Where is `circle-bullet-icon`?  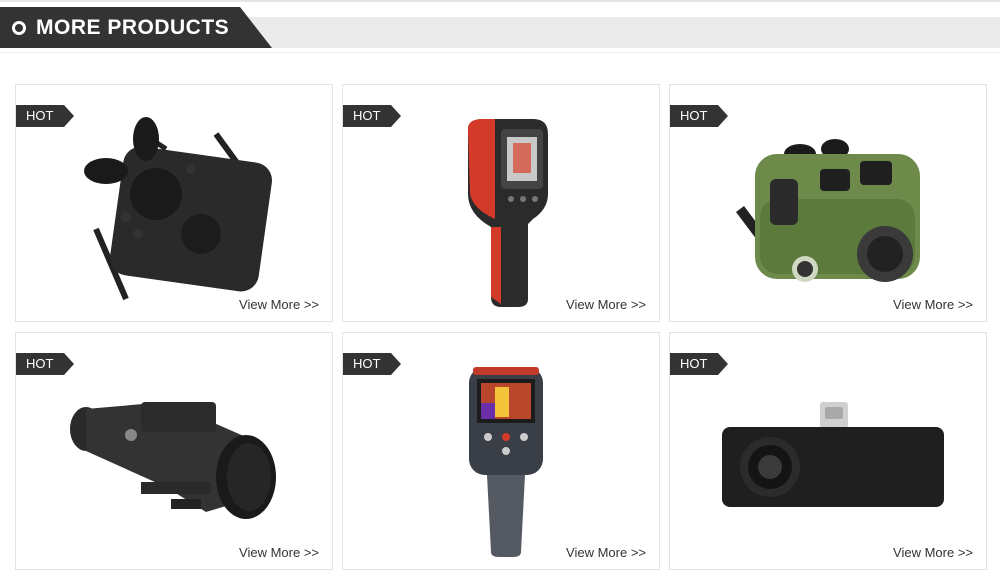
circle-bullet-icon is located at coordinates (19, 27).